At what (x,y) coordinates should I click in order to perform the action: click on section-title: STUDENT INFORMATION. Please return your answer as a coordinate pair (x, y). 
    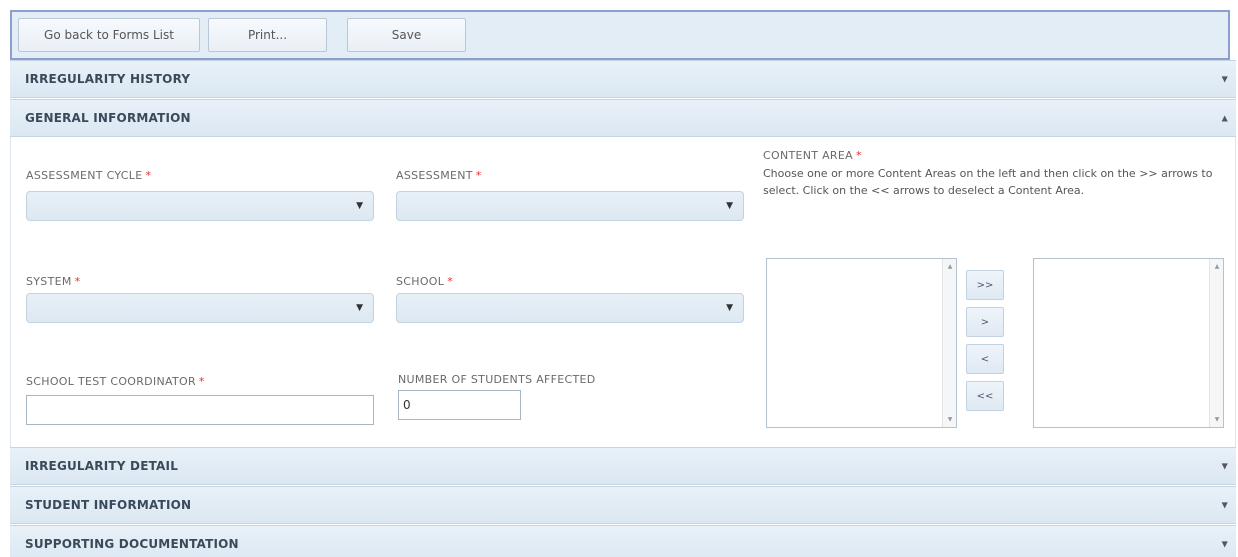
    Looking at the image, I should click on (108, 505).